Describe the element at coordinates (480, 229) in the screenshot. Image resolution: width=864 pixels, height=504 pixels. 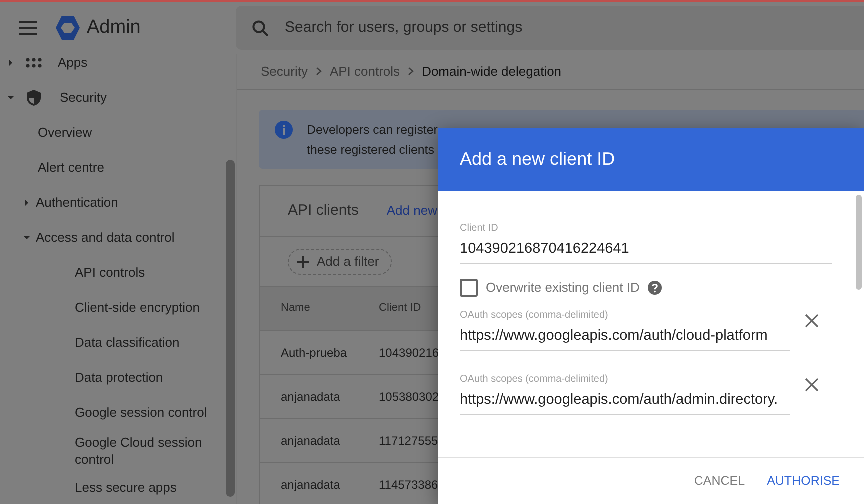
I see `field-label: Client ID` at that location.